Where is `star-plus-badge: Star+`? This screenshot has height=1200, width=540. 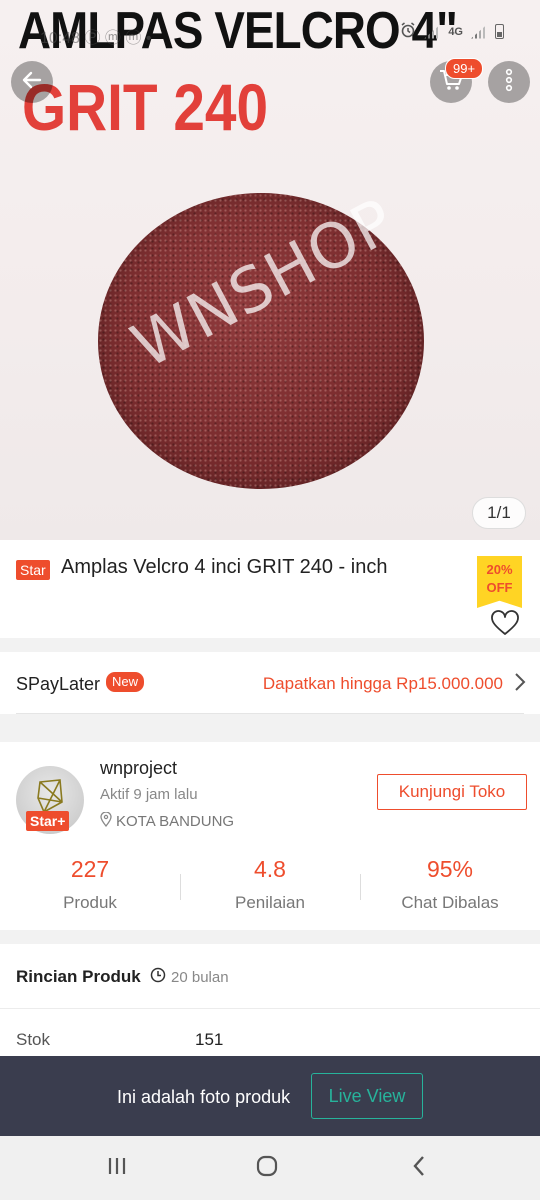 star-plus-badge: Star+ is located at coordinates (48, 821).